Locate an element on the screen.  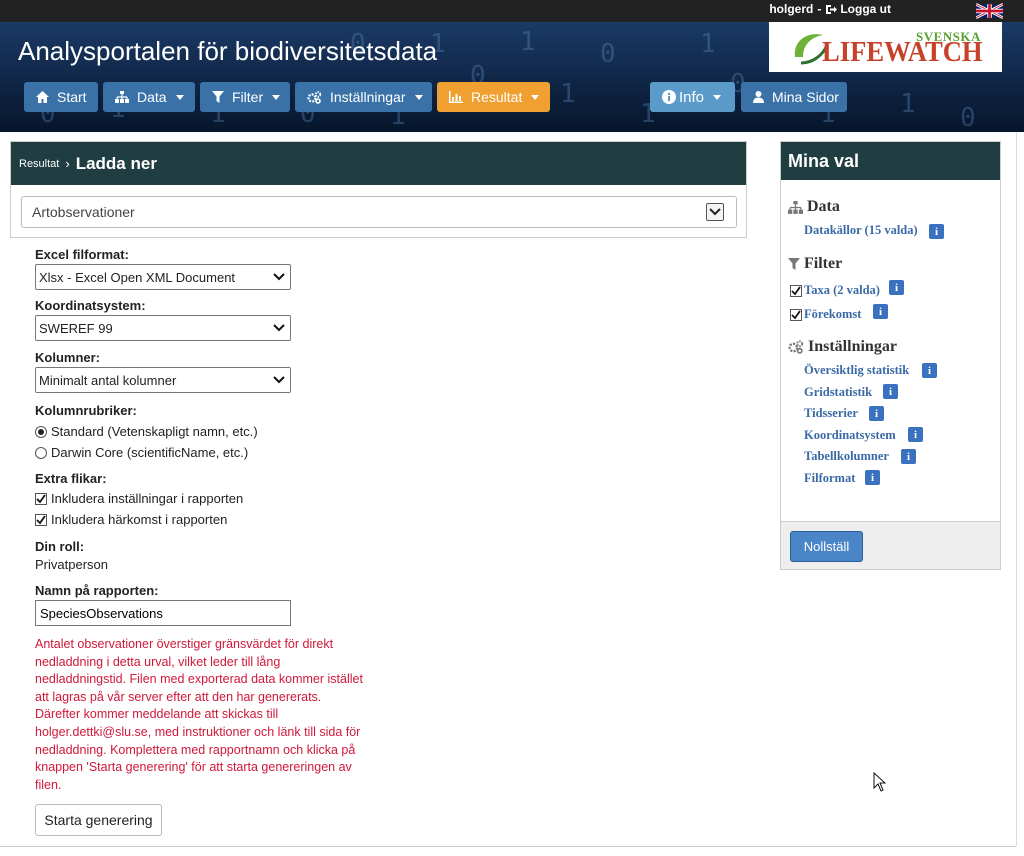
filter-section-heading: Filter is located at coordinates (815, 264).